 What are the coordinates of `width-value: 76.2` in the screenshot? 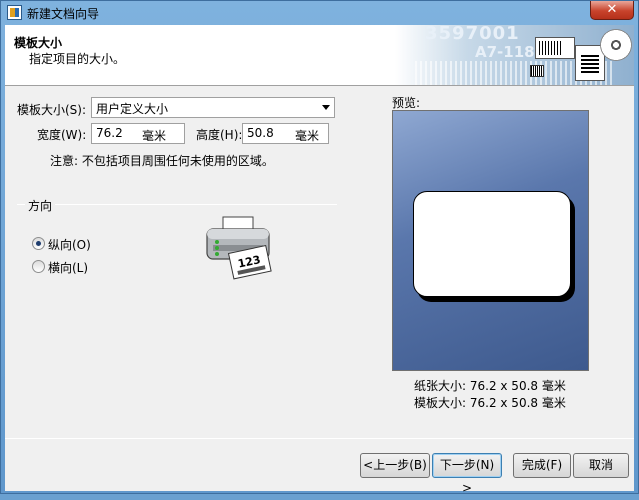 It's located at (109, 133).